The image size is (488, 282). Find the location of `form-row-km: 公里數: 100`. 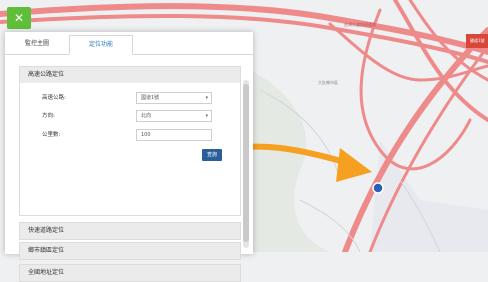

form-row-km: 公里數: 100 is located at coordinates (130, 135).